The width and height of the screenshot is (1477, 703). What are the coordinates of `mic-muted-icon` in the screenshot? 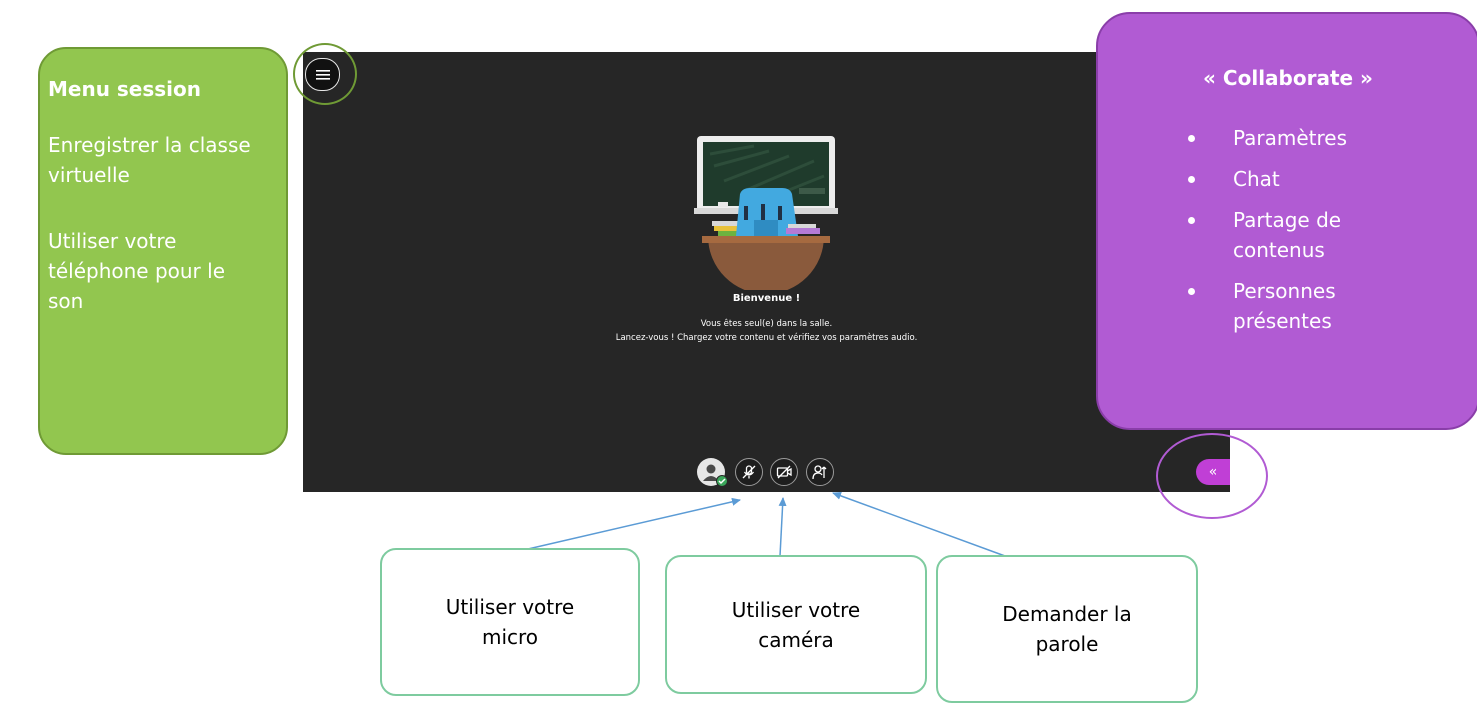 It's located at (749, 472).